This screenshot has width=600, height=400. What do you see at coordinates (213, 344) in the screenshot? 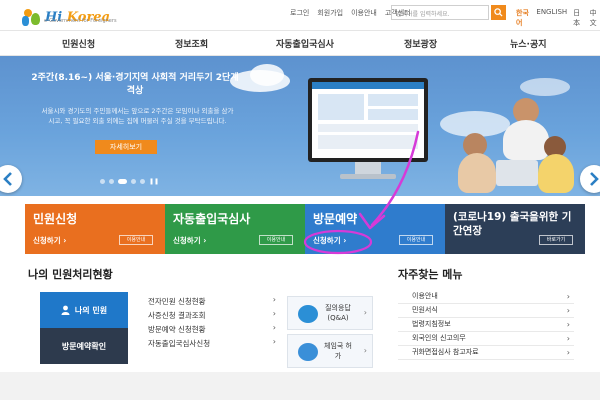
I see `status-link-auto-immigration: 자동출입국심사신청 ›` at bounding box center [213, 344].